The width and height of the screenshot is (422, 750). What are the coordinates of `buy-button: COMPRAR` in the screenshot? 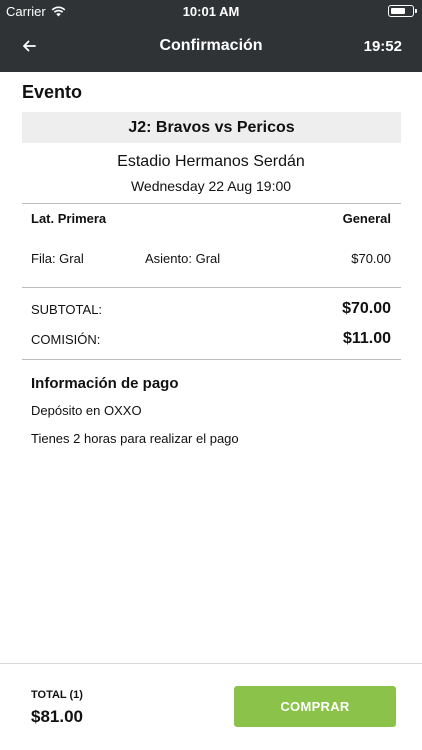 It's located at (315, 706).